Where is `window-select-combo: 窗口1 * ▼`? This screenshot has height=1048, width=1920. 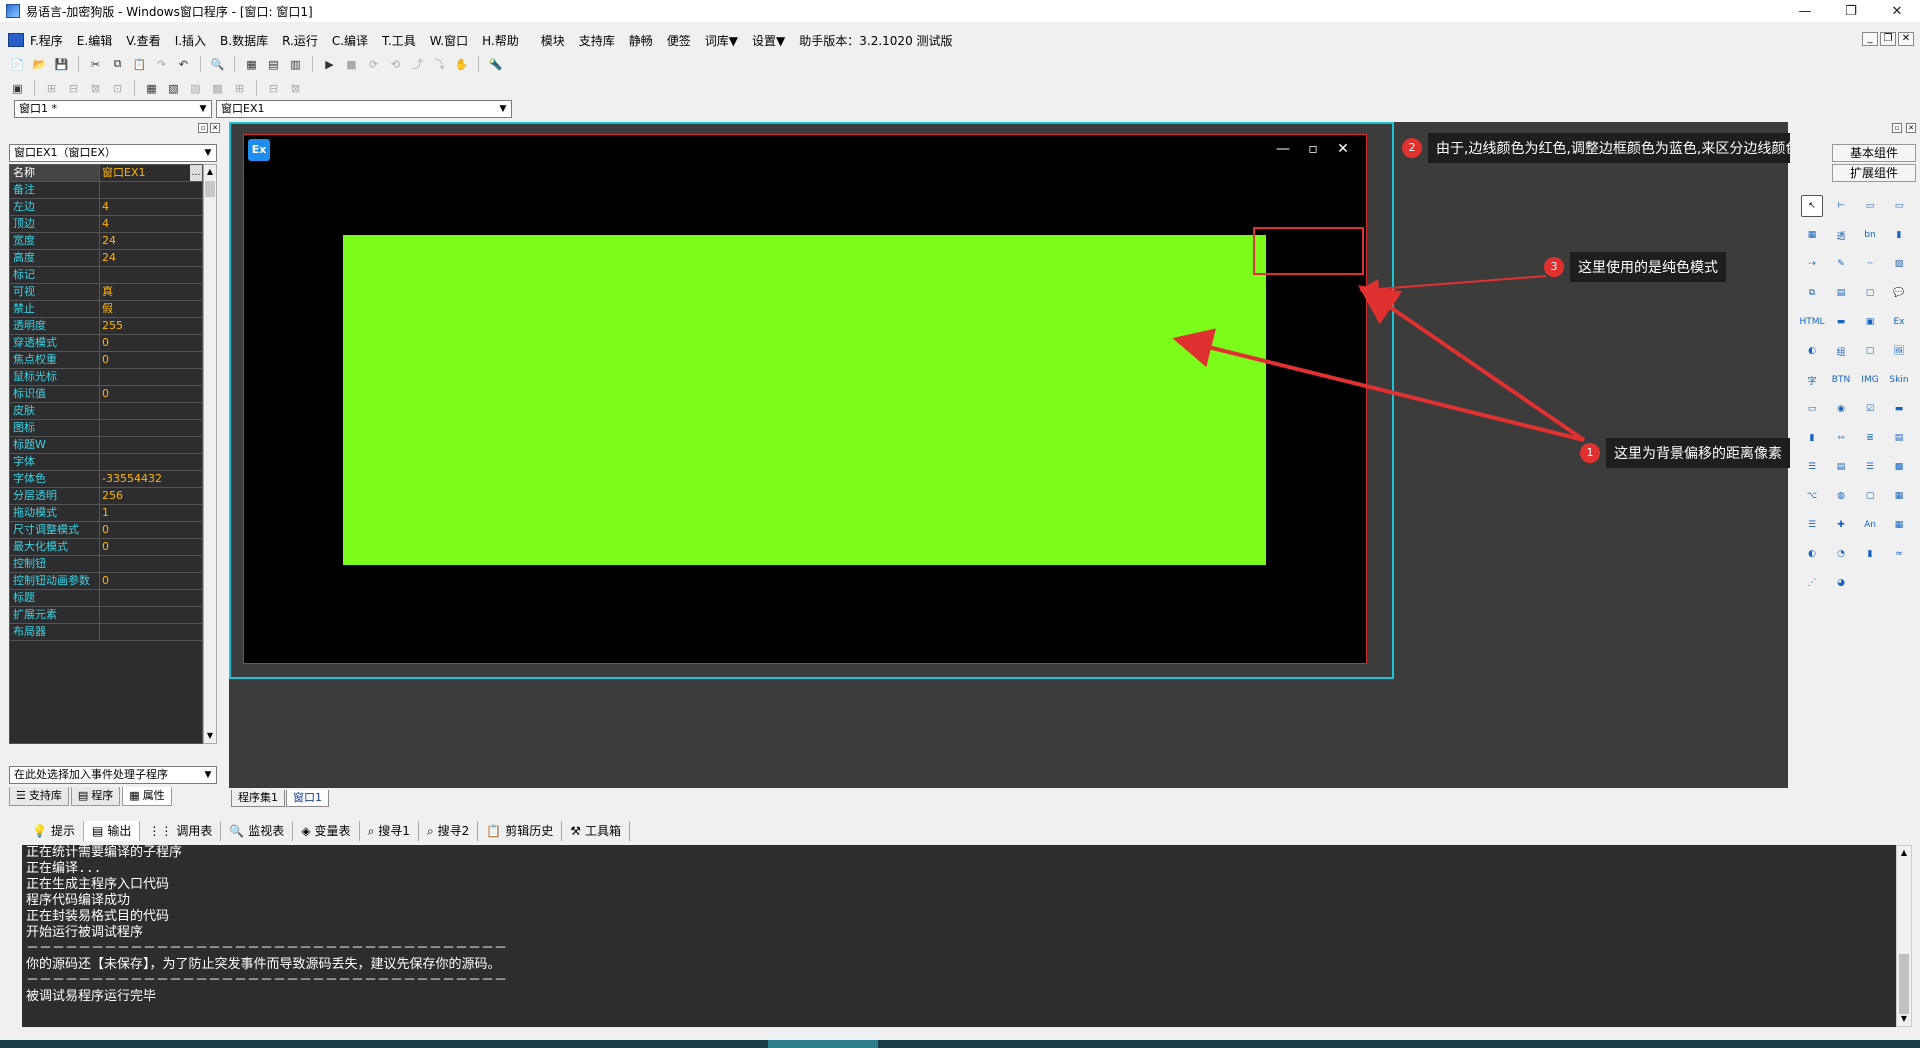
window-select-combo: 窗口1 * ▼ is located at coordinates (113, 109).